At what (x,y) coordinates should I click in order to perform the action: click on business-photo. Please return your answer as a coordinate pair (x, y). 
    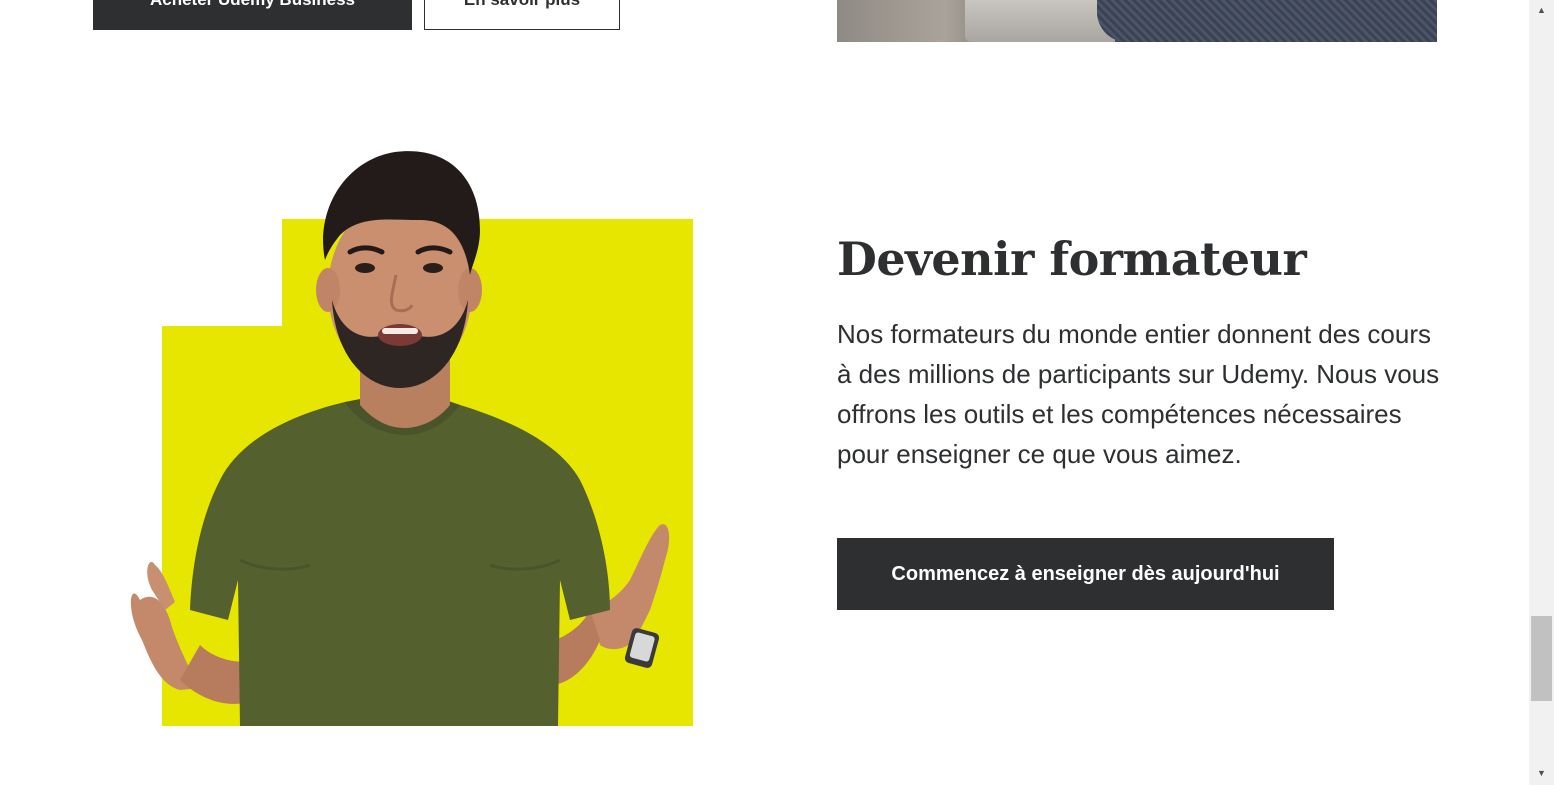
    Looking at the image, I should click on (1137, 21).